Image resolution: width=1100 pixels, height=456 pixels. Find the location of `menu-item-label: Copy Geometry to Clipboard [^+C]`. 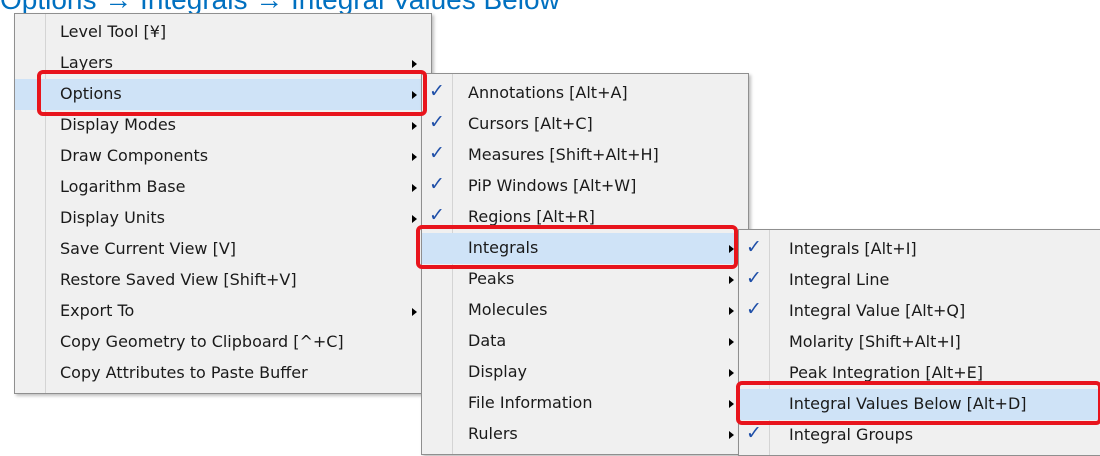

menu-item-label: Copy Geometry to Clipboard [^+C] is located at coordinates (202, 341).